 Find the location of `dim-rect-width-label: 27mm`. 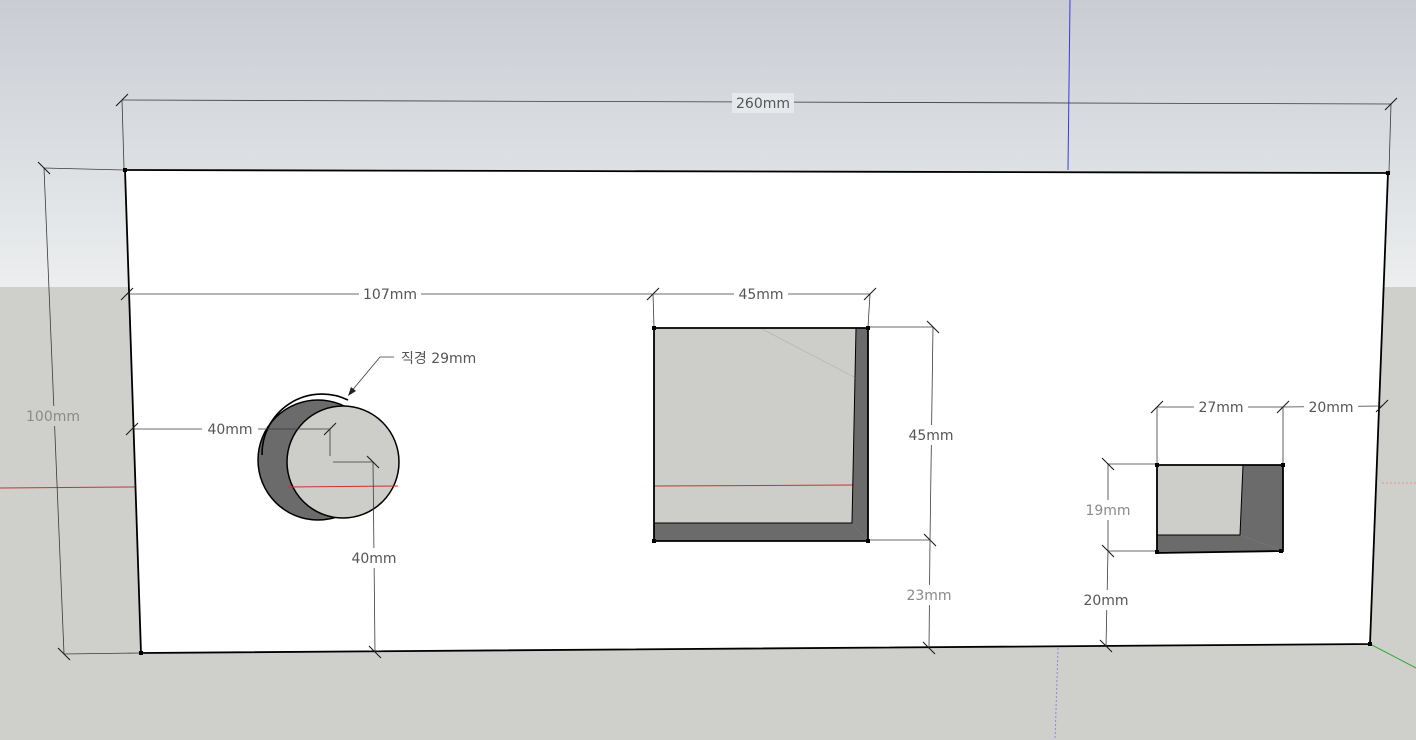

dim-rect-width-label: 27mm is located at coordinates (1220, 408).